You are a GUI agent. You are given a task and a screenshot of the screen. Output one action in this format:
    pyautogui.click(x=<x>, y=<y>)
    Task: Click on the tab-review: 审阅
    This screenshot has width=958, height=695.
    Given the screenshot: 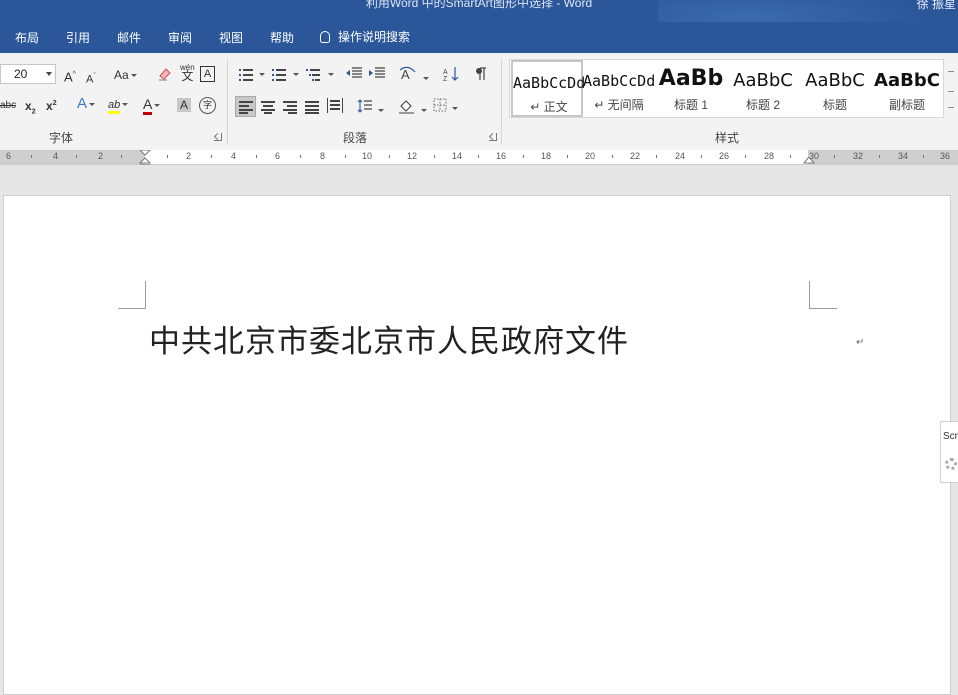 What is the action you would take?
    pyautogui.click(x=180, y=37)
    